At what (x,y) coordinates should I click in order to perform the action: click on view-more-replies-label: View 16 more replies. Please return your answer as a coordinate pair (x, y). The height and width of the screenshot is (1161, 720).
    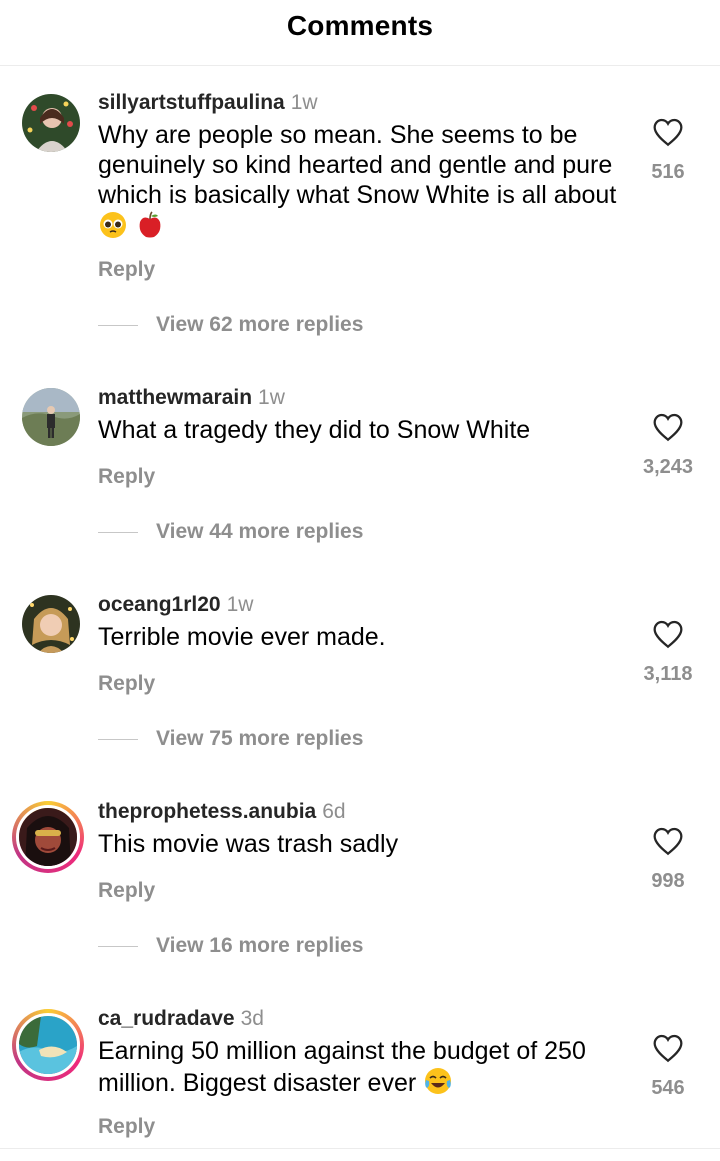
    Looking at the image, I should click on (260, 945).